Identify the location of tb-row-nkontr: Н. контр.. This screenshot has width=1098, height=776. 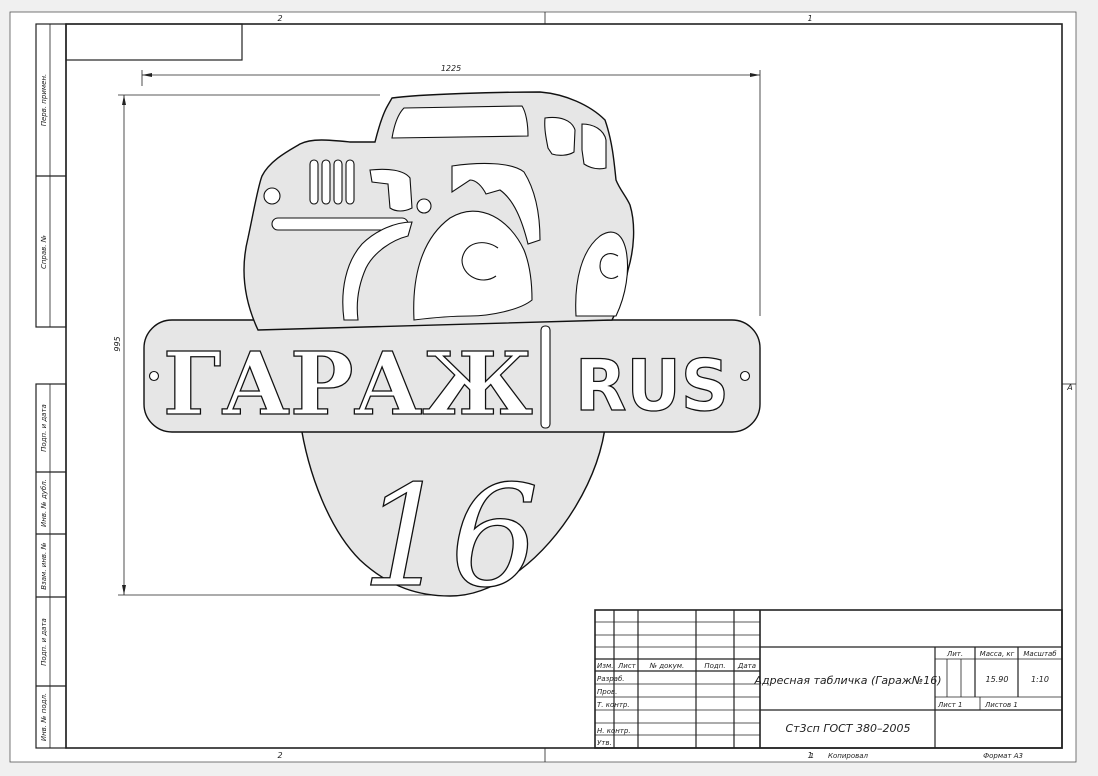
(614, 731).